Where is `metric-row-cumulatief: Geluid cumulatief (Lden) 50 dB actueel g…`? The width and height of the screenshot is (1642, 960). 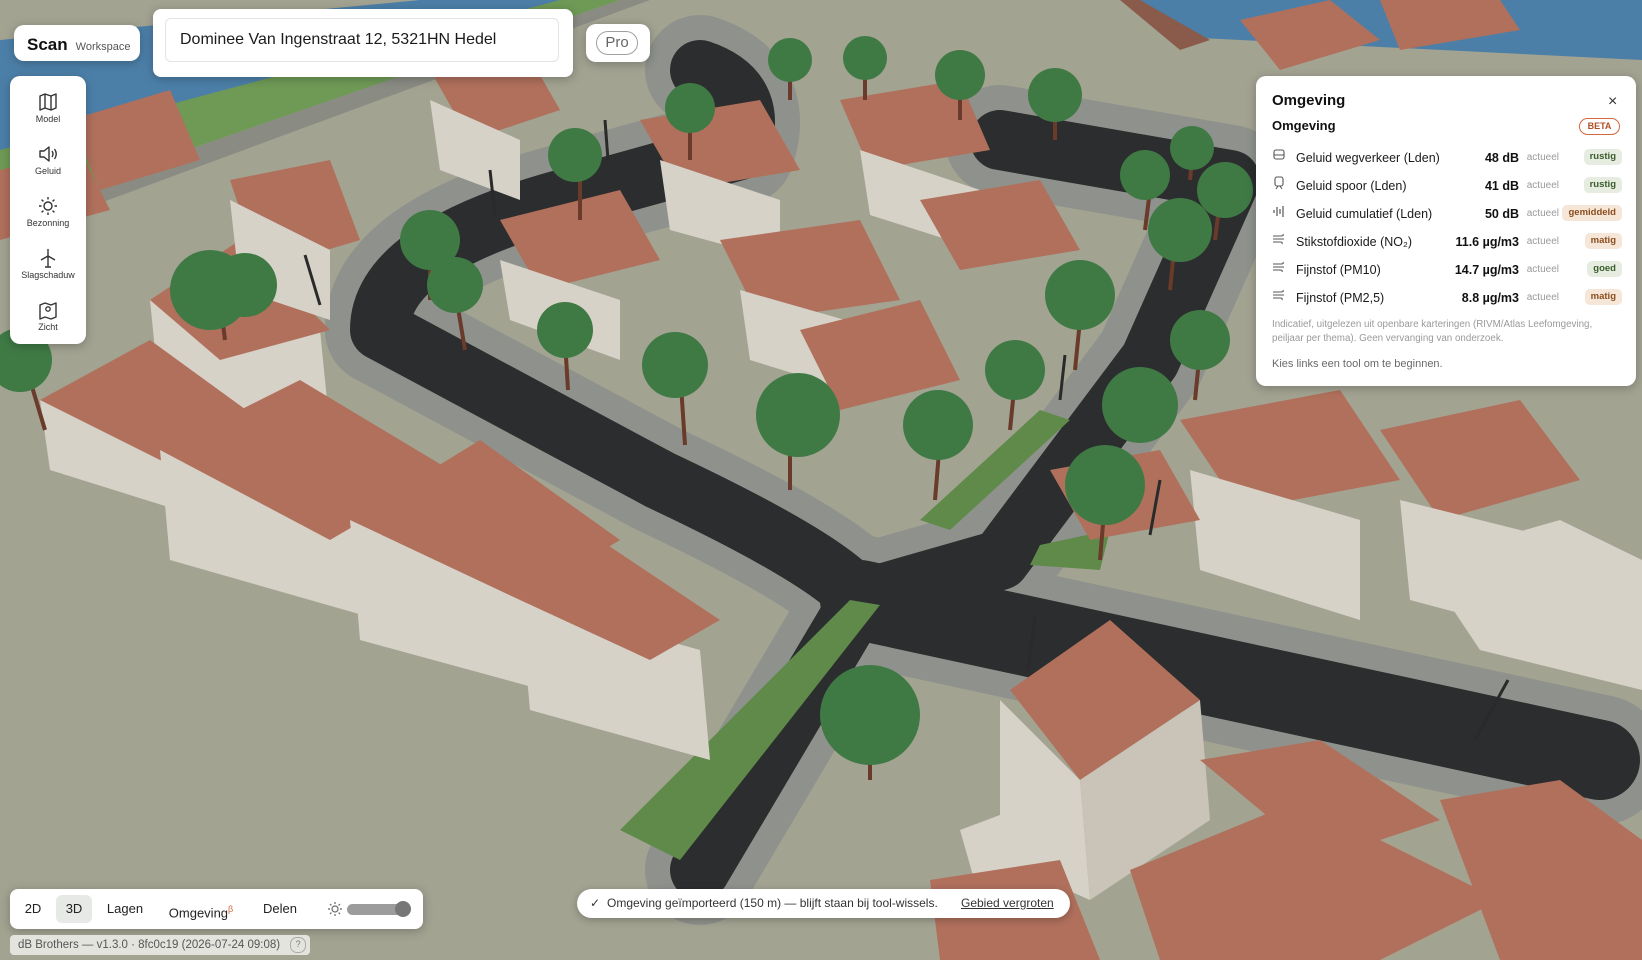
metric-row-cumulatief: Geluid cumulatief (Lden) 50 dB actueel g… is located at coordinates (1447, 215).